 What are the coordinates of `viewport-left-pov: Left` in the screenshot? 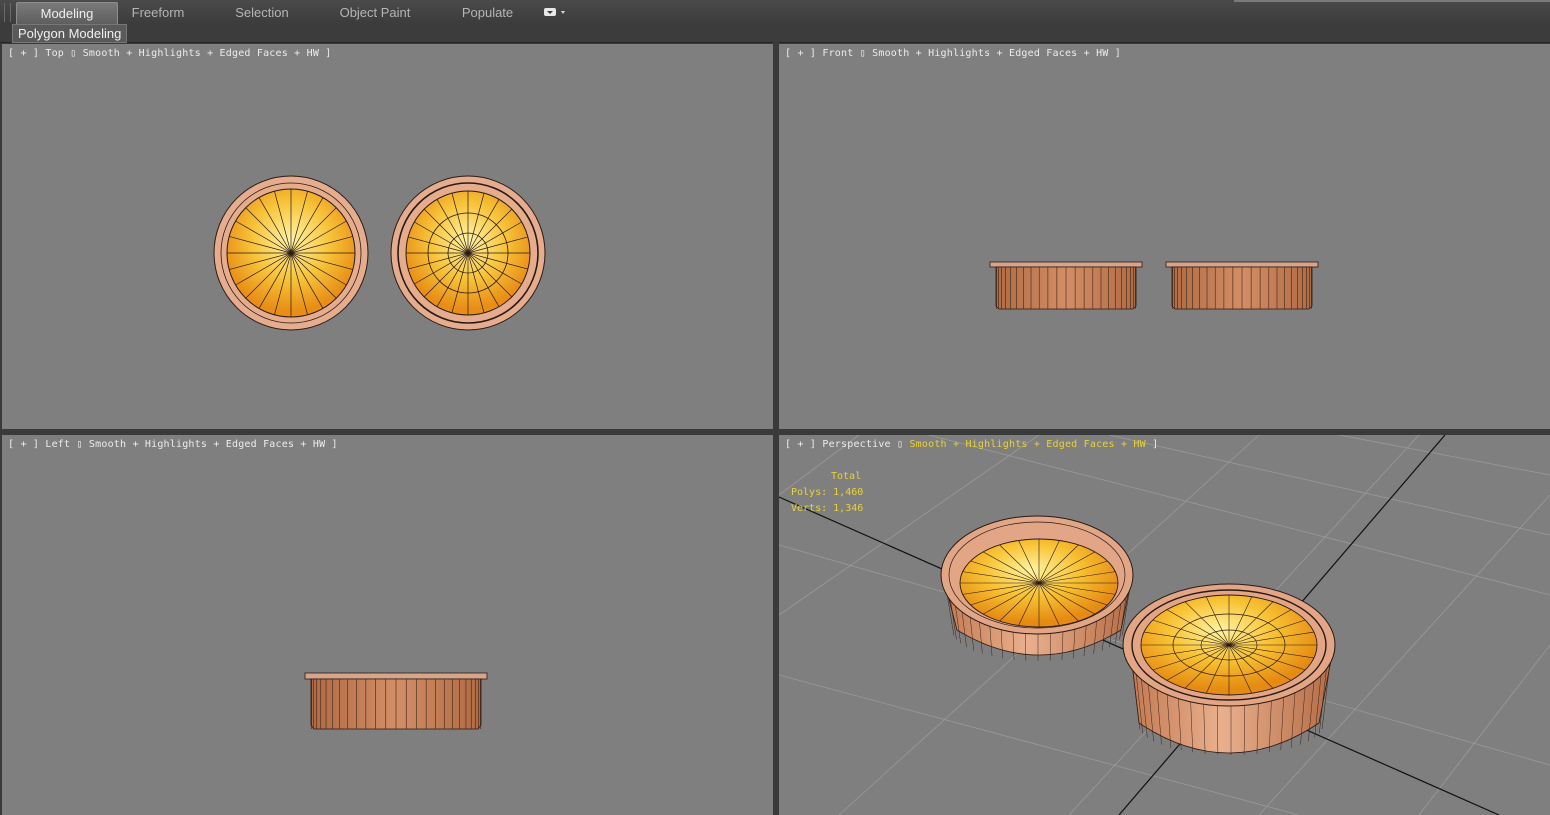 It's located at (57, 444).